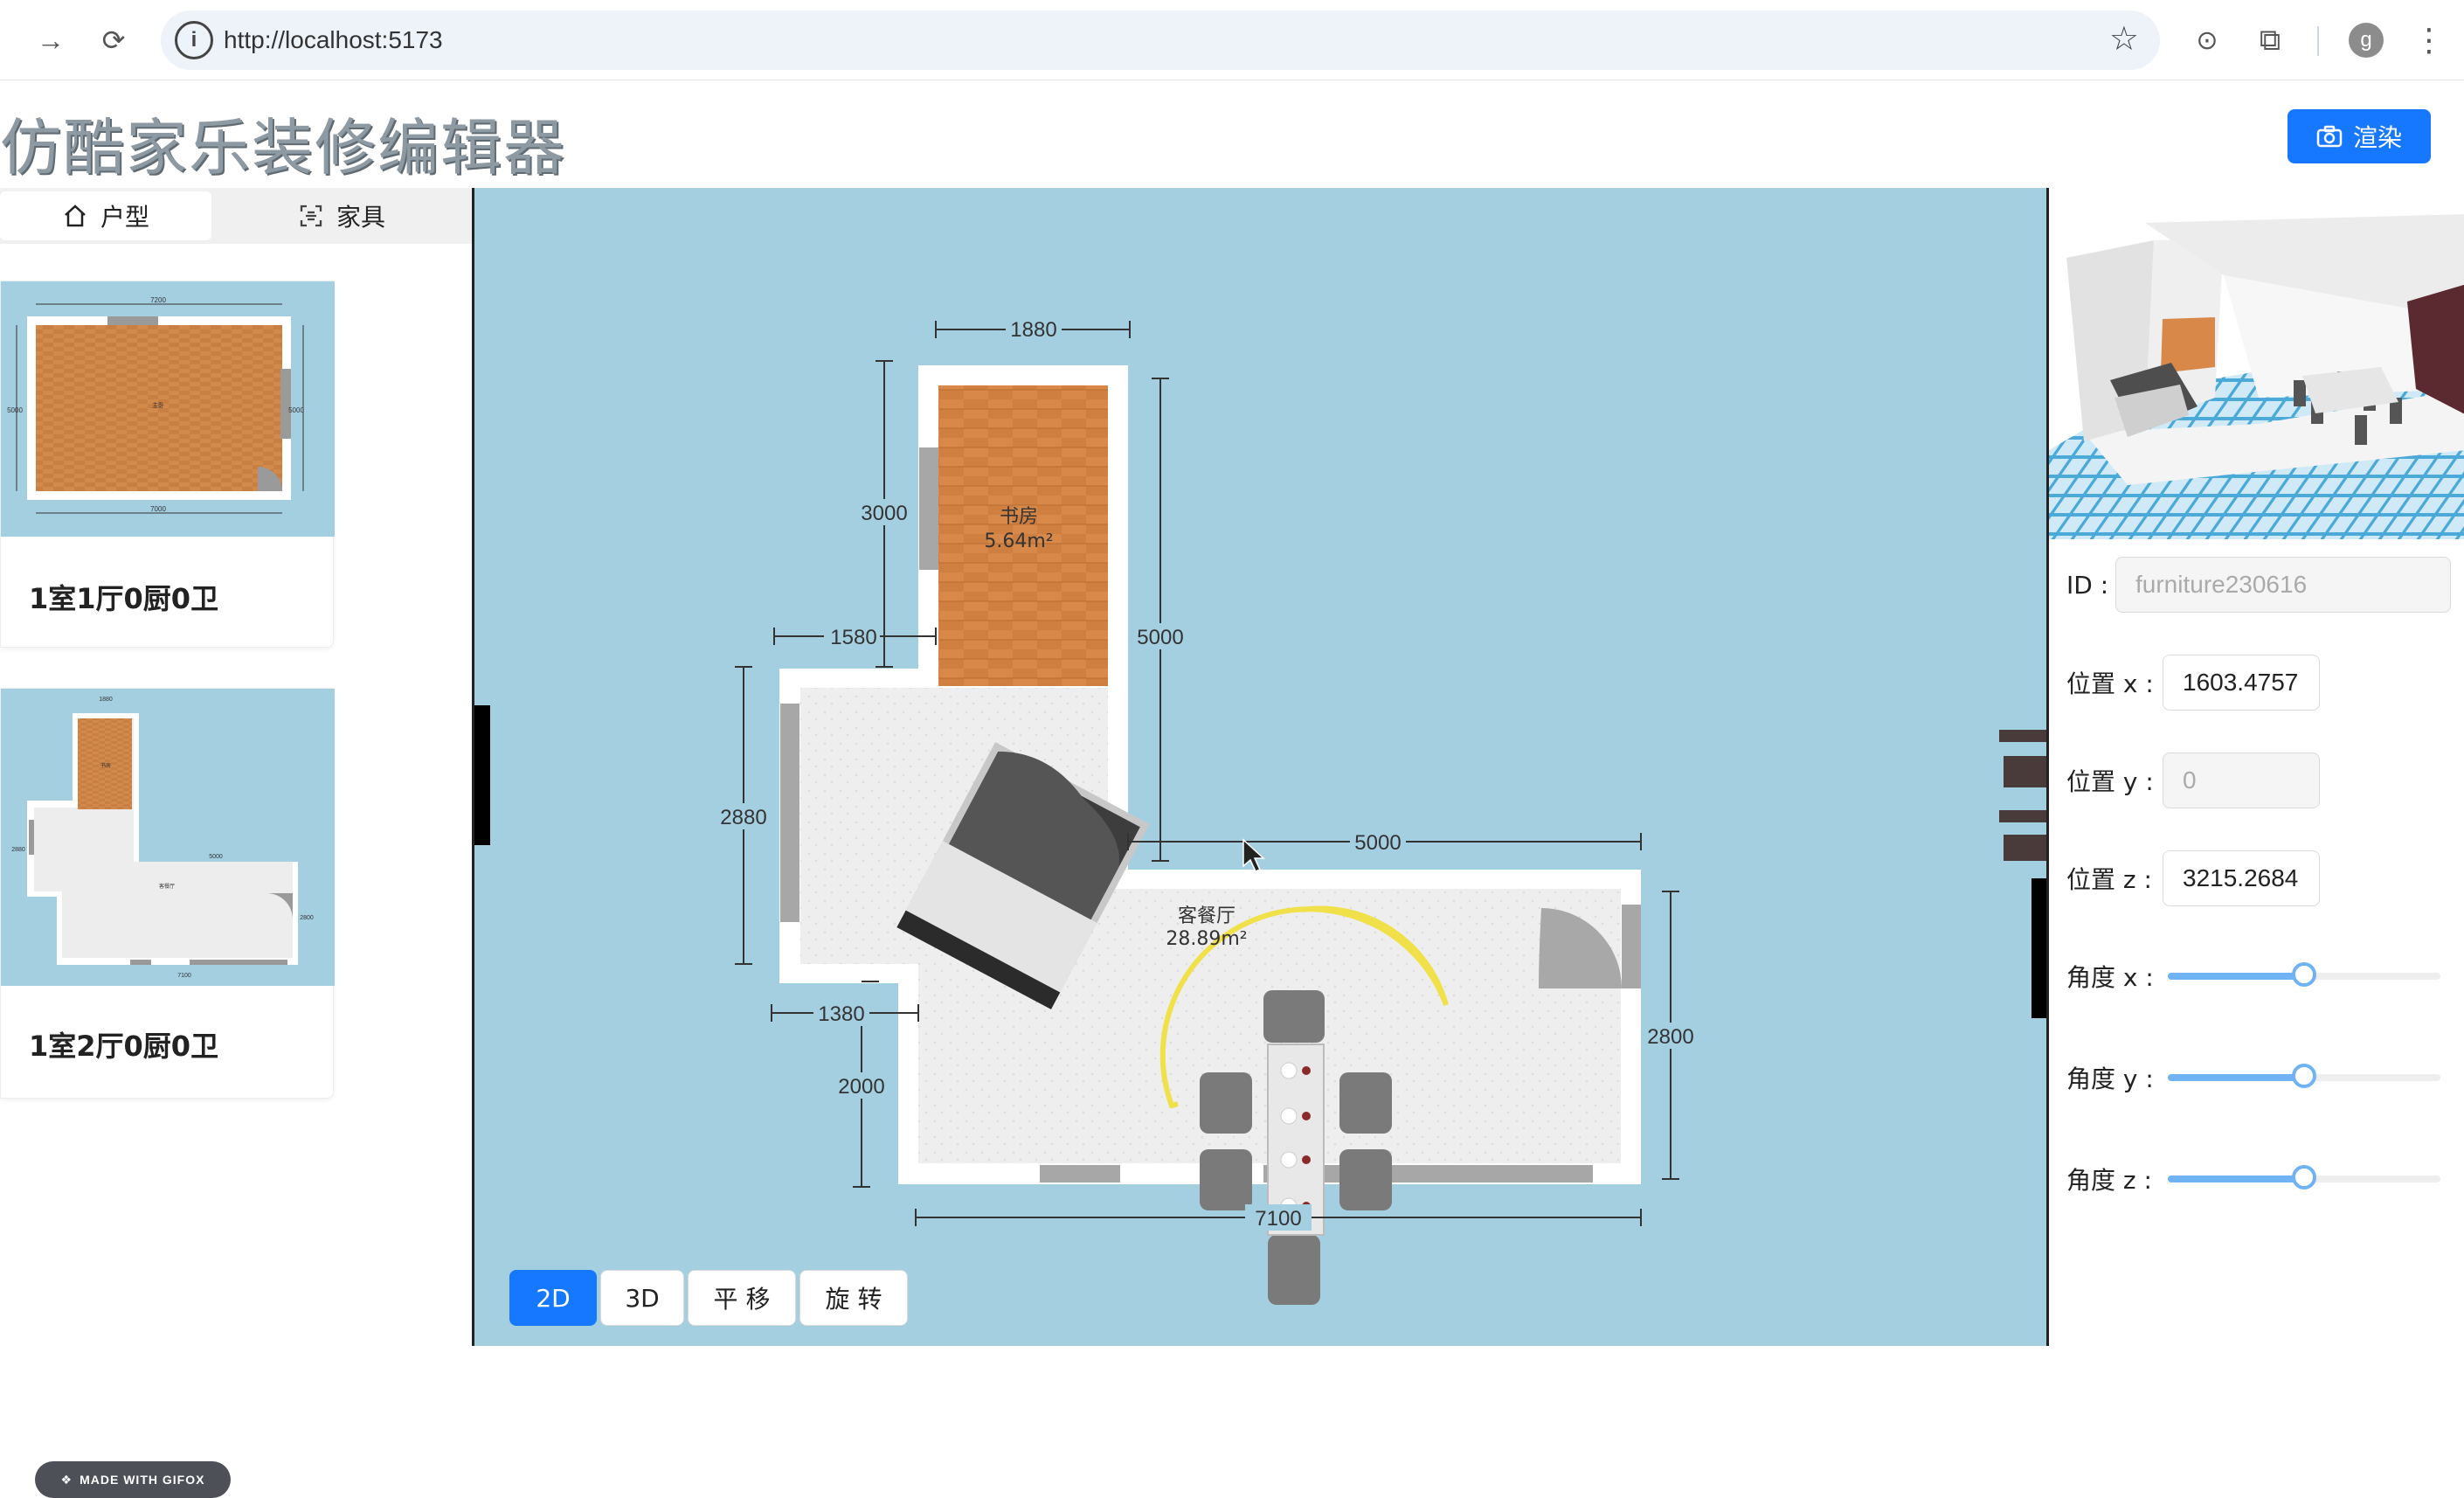 This screenshot has width=2464, height=1498. I want to click on position-y-row: 位置 y : 0, so click(2193, 780).